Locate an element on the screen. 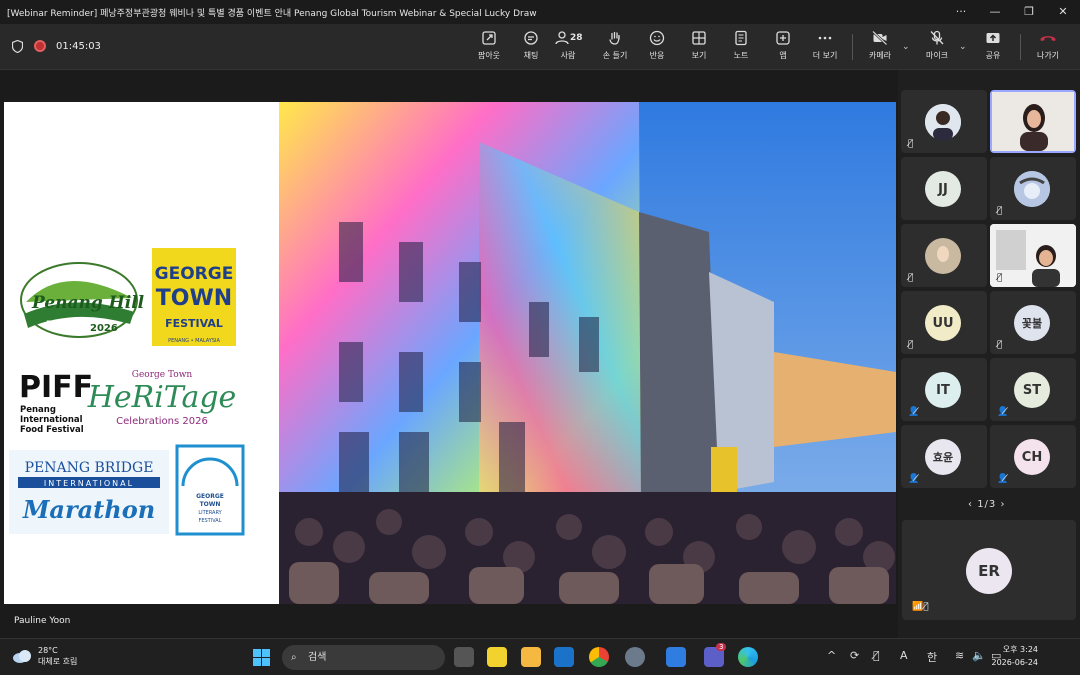 The image size is (1080, 675). ime-mode: A is located at coordinates (904, 655).